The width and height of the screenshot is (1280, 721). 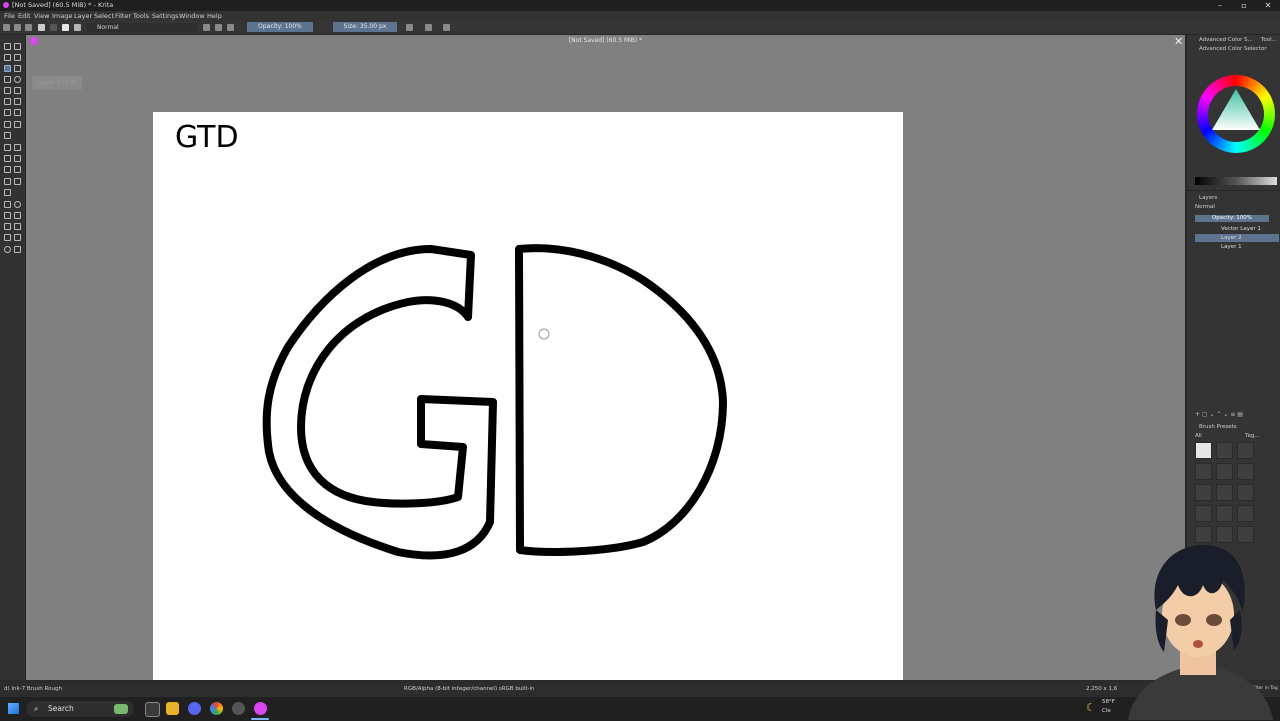 What do you see at coordinates (123, 16) in the screenshot?
I see `menu-filter: Filter` at bounding box center [123, 16].